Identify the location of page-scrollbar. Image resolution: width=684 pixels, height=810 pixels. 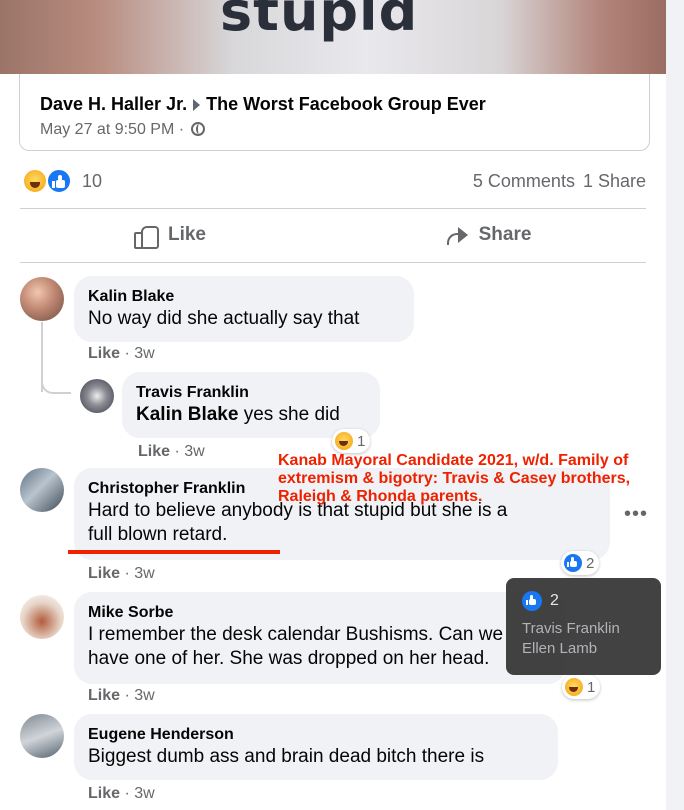
(675, 405).